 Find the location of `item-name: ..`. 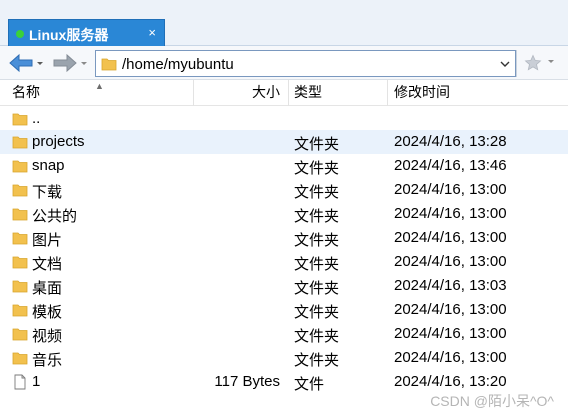

item-name: .. is located at coordinates (36, 118).